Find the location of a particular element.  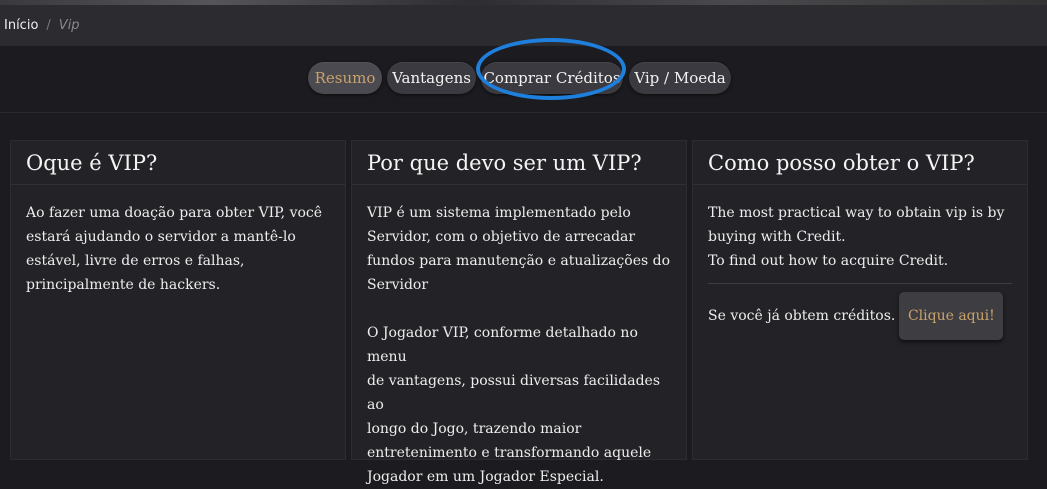

card-text-line: Servidor, com o objetivo de arrecadar is located at coordinates (501, 237).